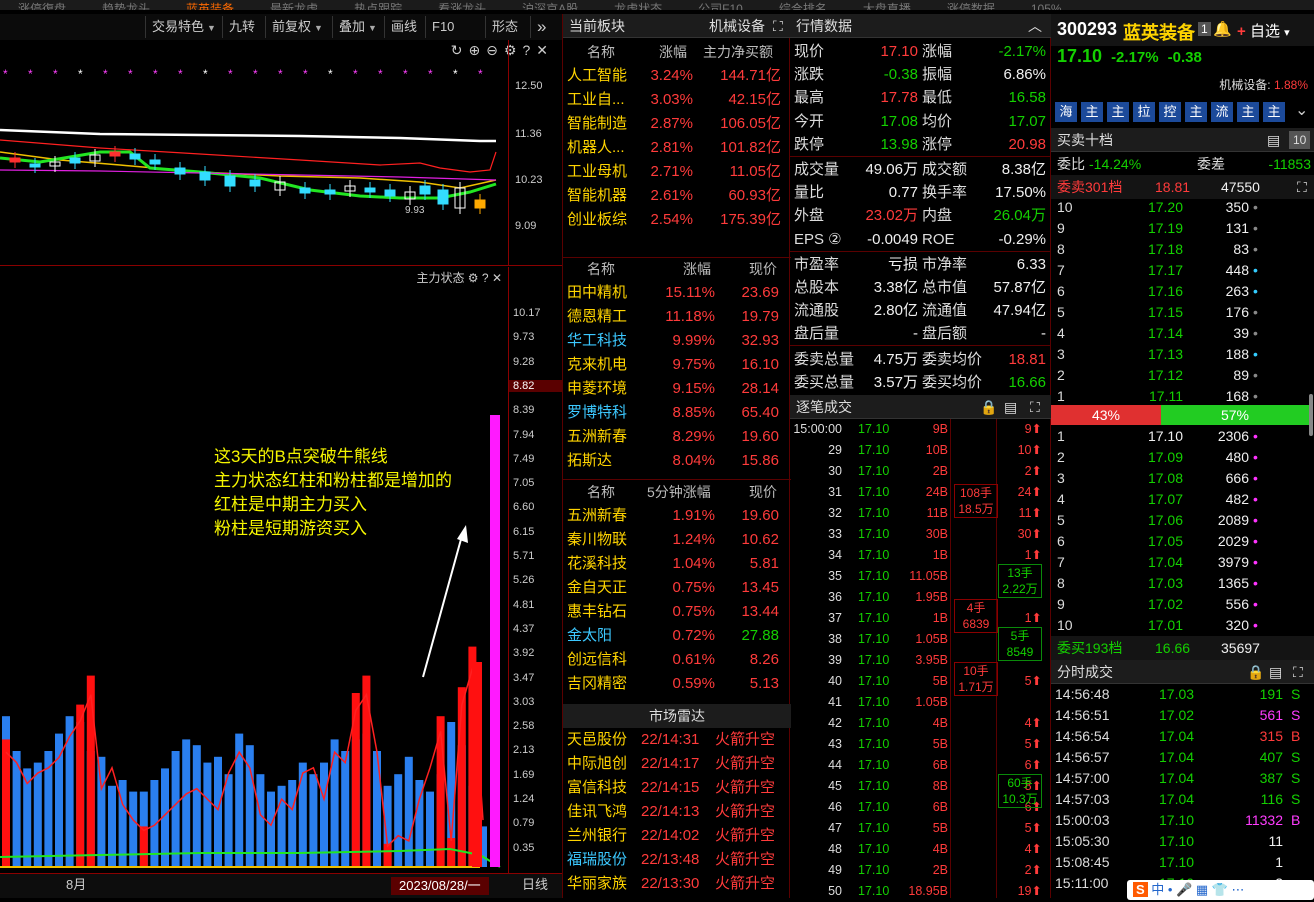  I want to click on buy-level: 3 17.08 666 •, so click(1180, 478).